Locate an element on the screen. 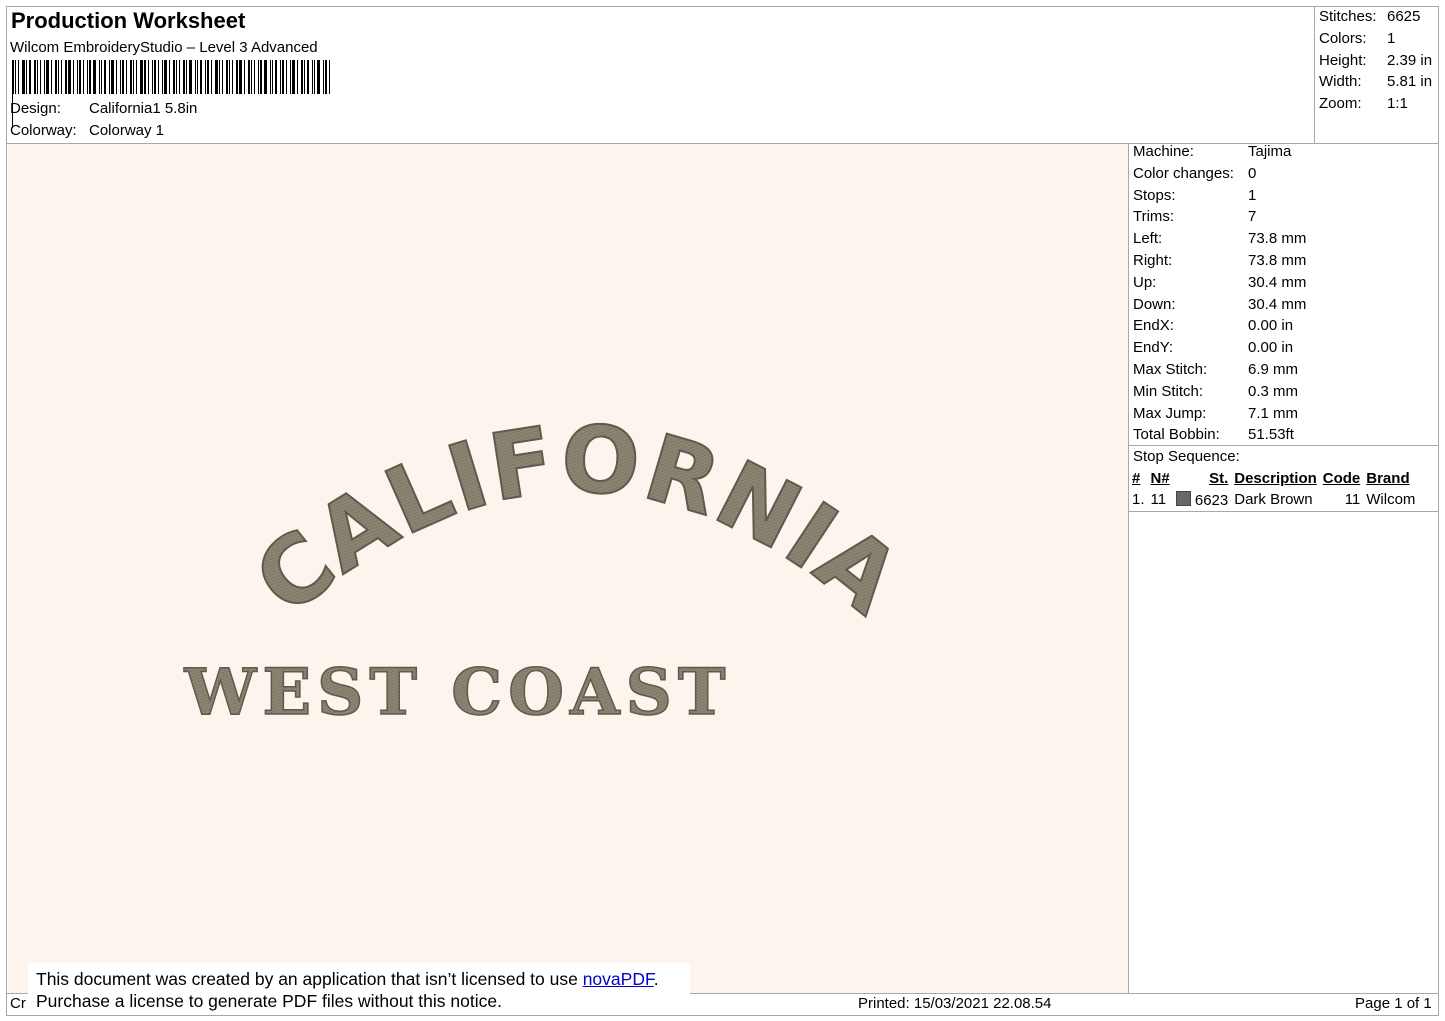  worksheet-title: Production Worksheet is located at coordinates (128, 20).